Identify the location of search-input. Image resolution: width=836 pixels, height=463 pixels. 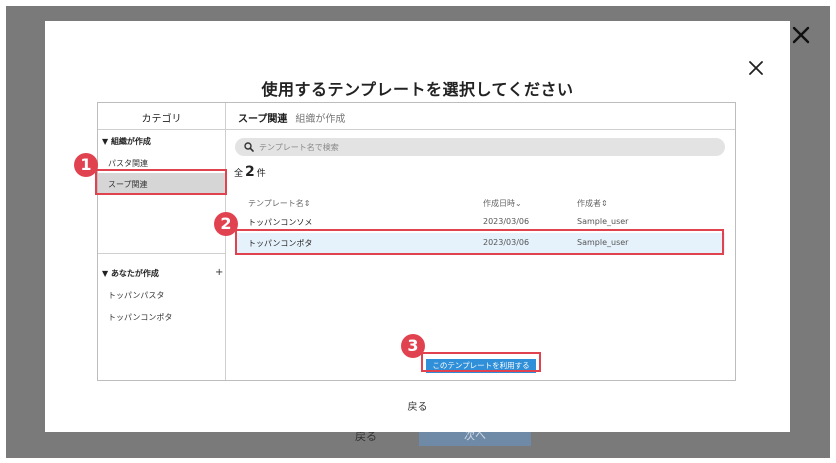
(479, 147).